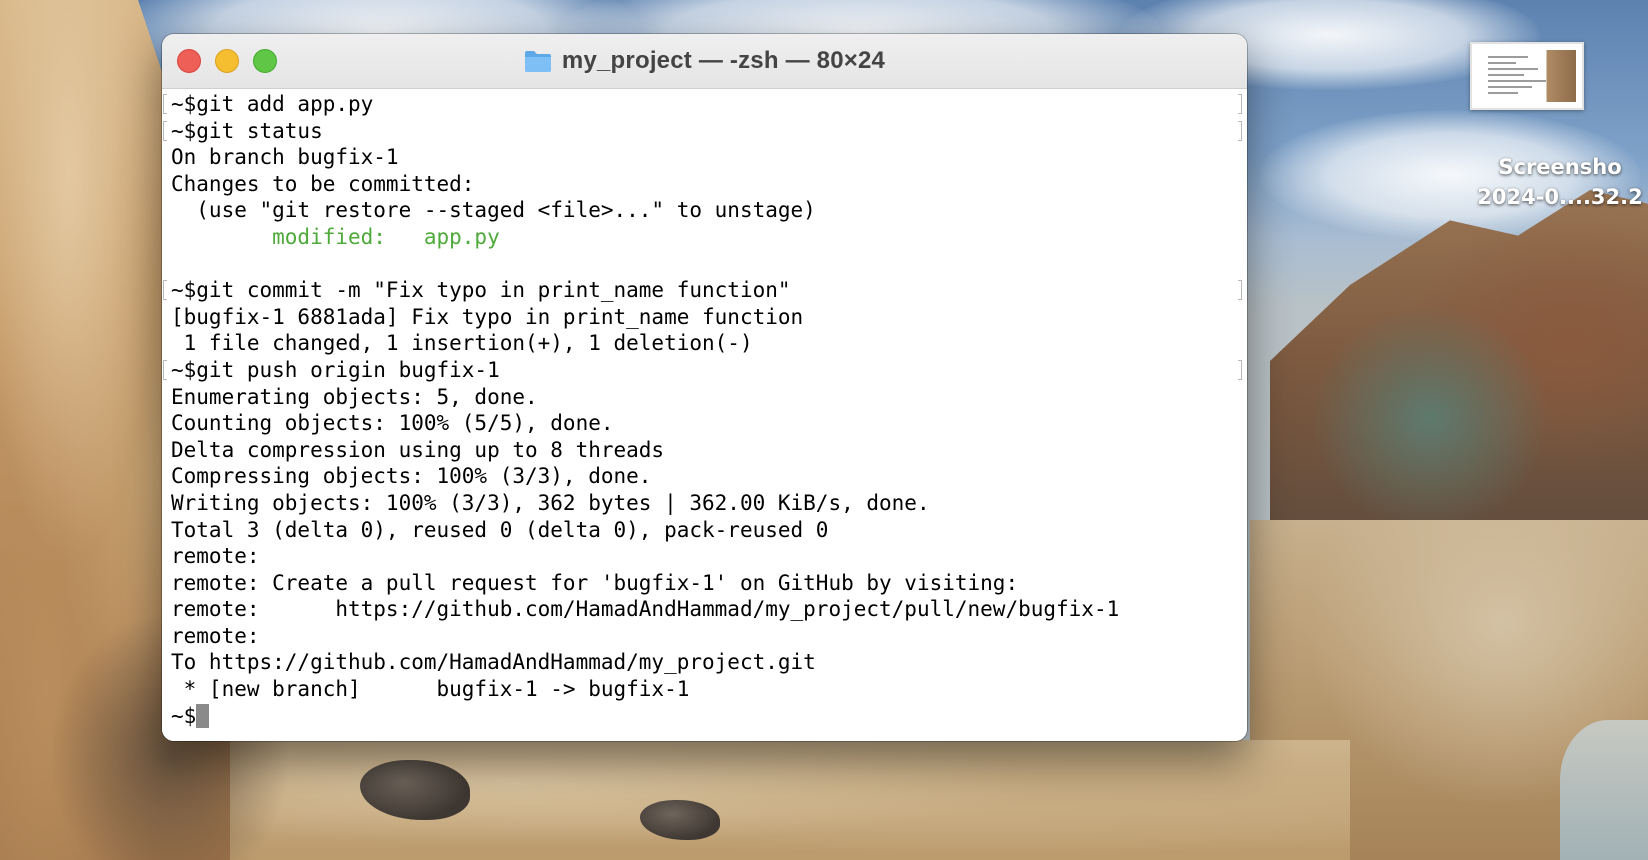  Describe the element at coordinates (285, 157) in the screenshot. I see `terminal-line-text: On branch bugfix-1` at that location.